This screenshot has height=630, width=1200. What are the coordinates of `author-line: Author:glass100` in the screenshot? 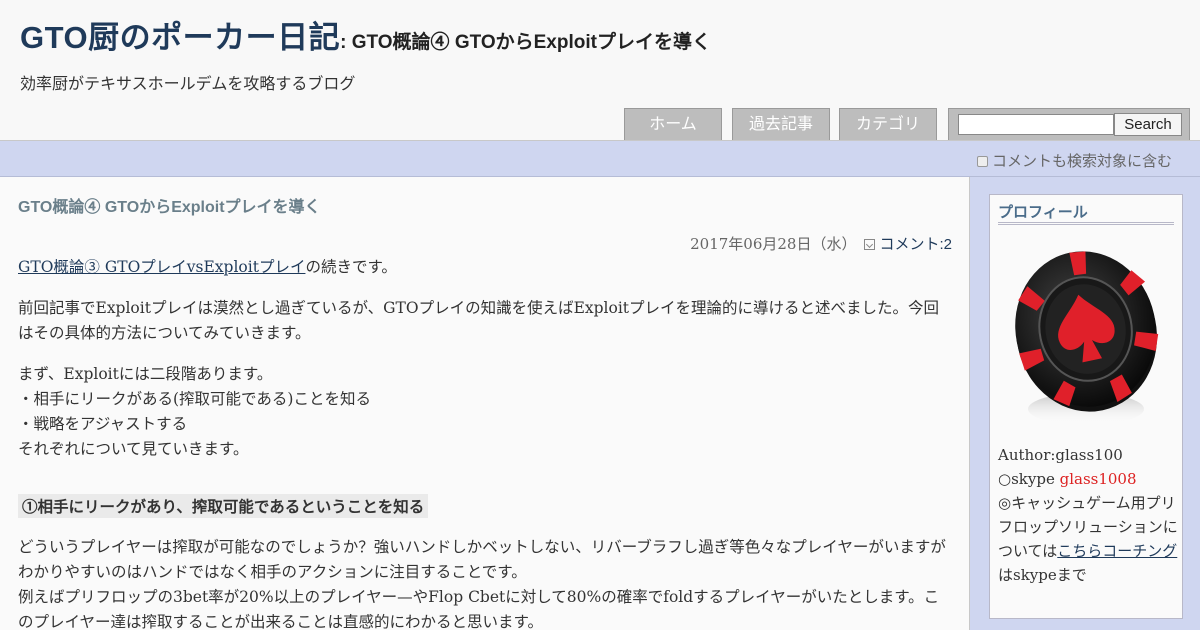 It's located at (1060, 455).